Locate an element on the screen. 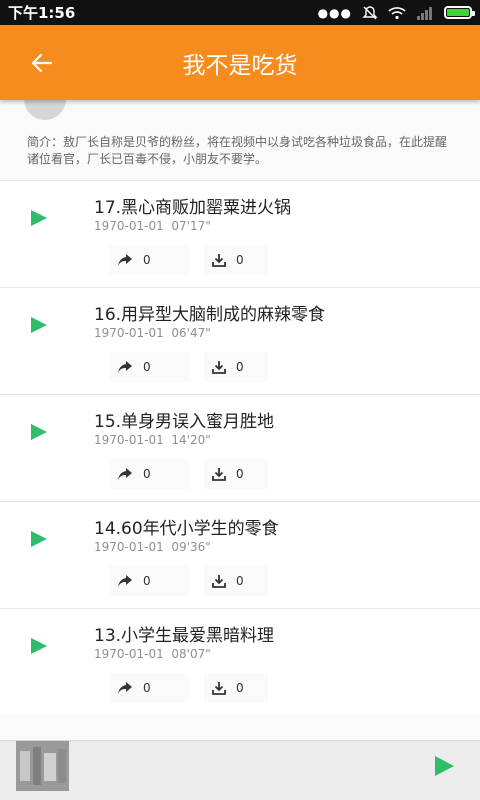 This screenshot has height=800, width=480. episode-duration: 08'07" is located at coordinates (191, 654).